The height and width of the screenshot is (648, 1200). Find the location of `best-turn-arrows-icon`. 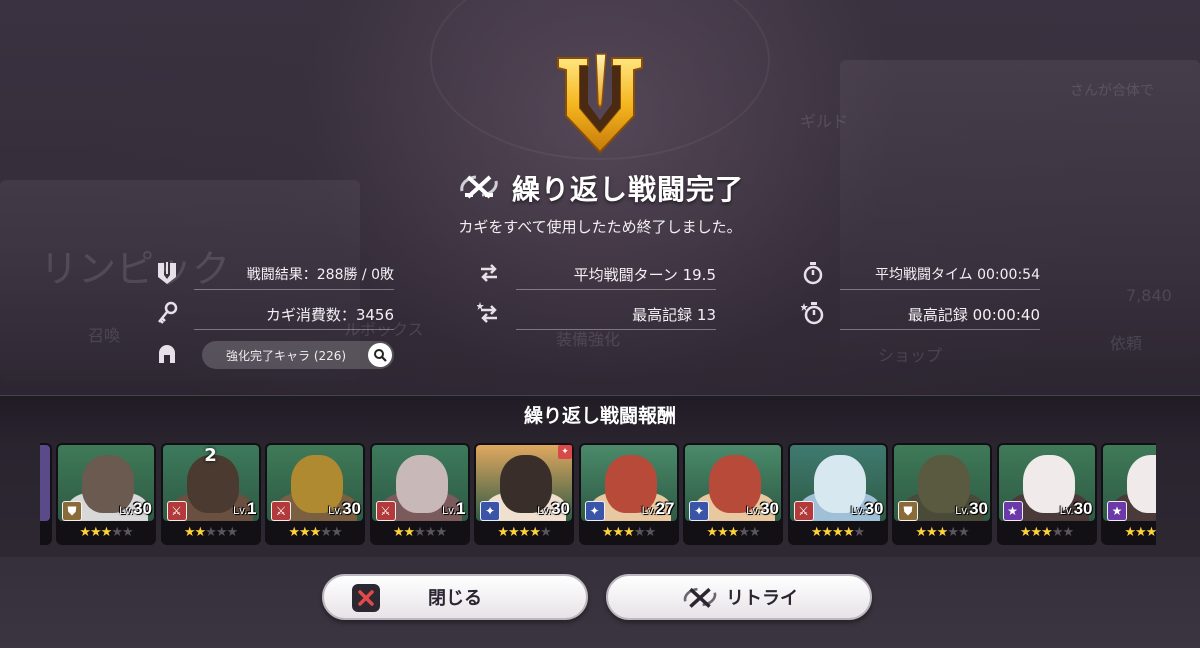

best-turn-arrows-icon is located at coordinates (489, 313).